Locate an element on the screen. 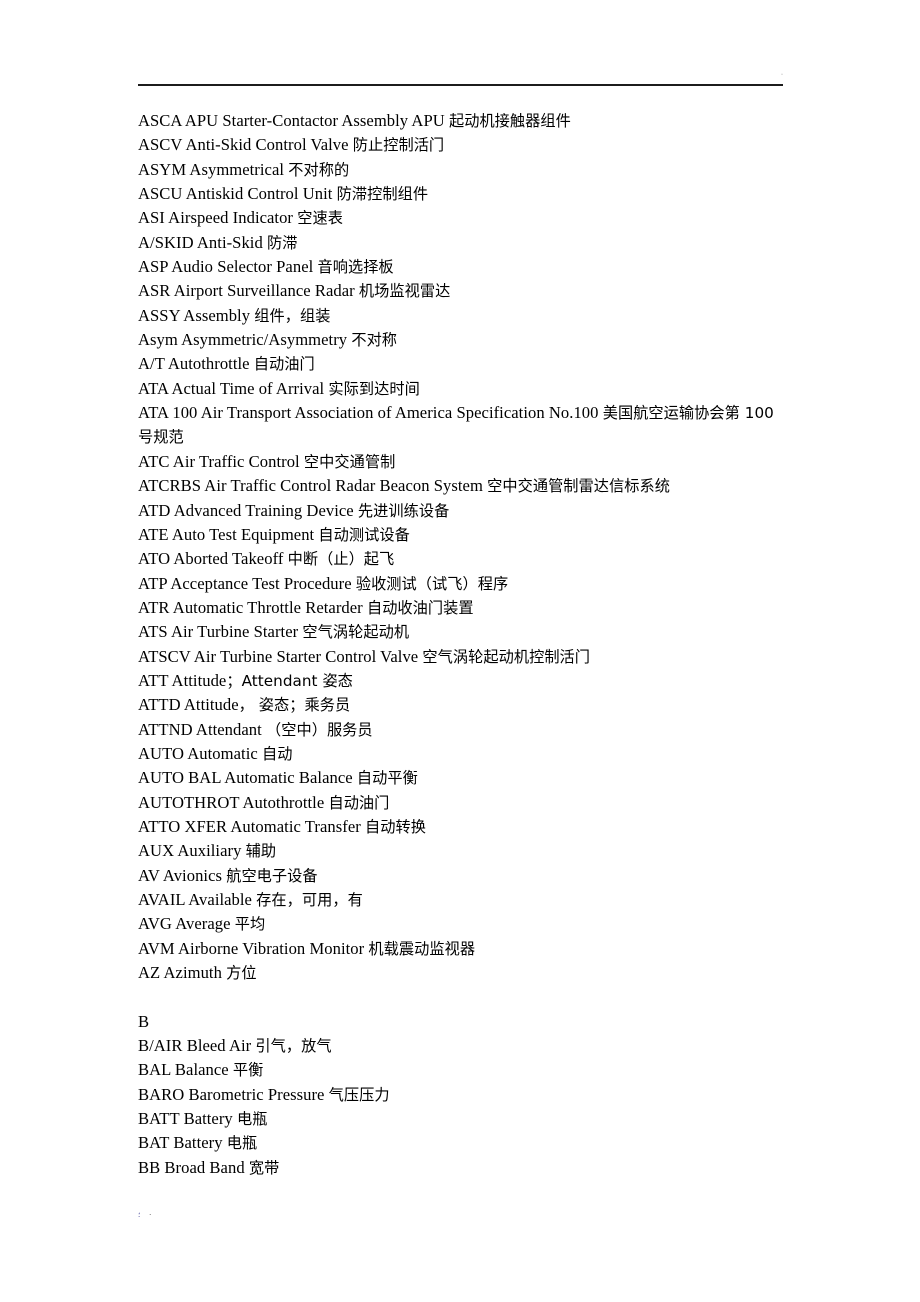 This screenshot has width=920, height=1302. glossary-entry: ASP Audio Selector Panel 音响选择板 is located at coordinates (460, 267).